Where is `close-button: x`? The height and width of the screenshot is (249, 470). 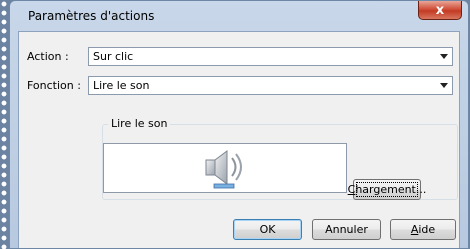
close-button: x is located at coordinates (440, 10).